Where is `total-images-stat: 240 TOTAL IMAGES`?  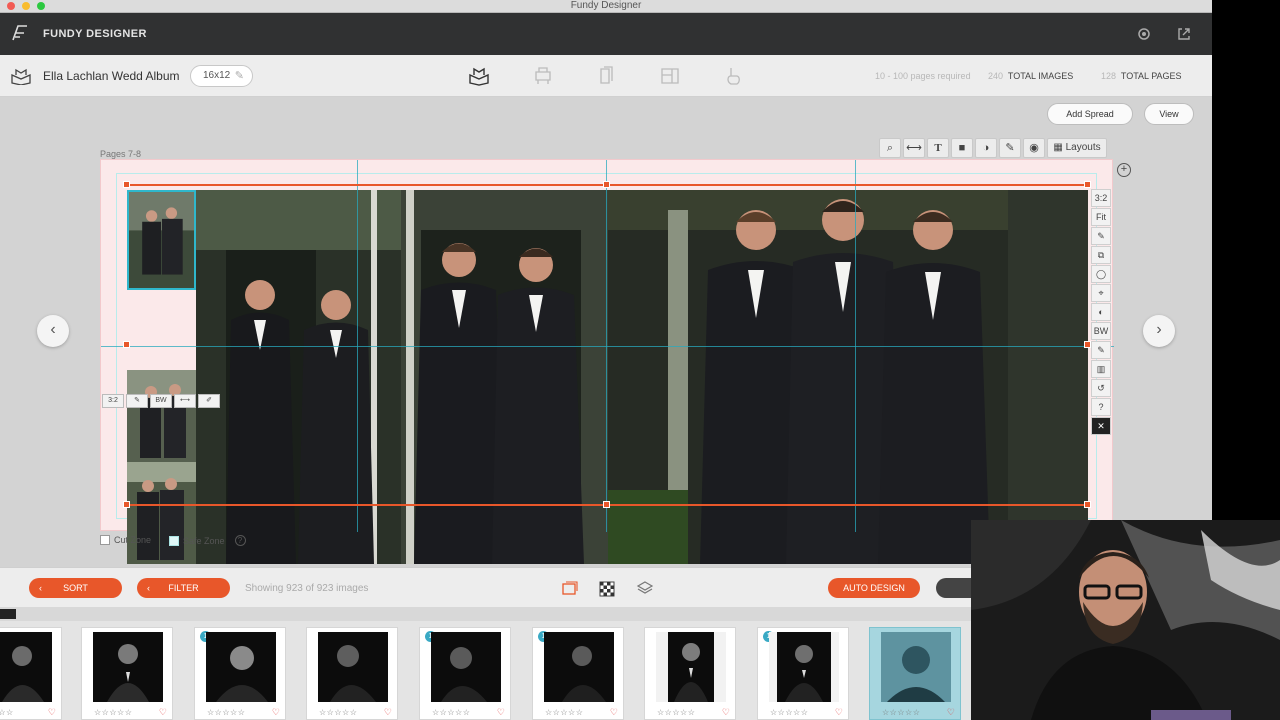 total-images-stat: 240 TOTAL IMAGES is located at coordinates (1030, 76).